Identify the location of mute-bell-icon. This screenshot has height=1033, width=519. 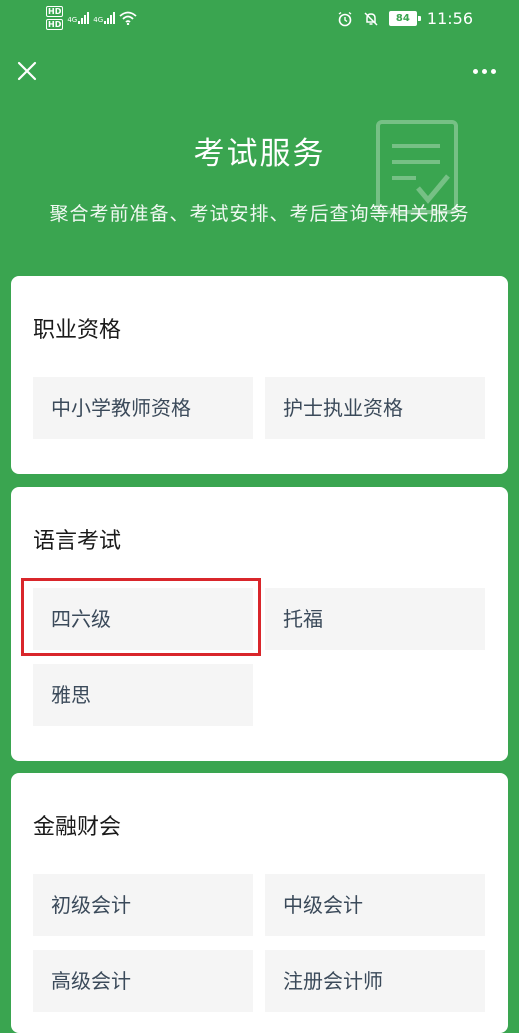
(371, 18).